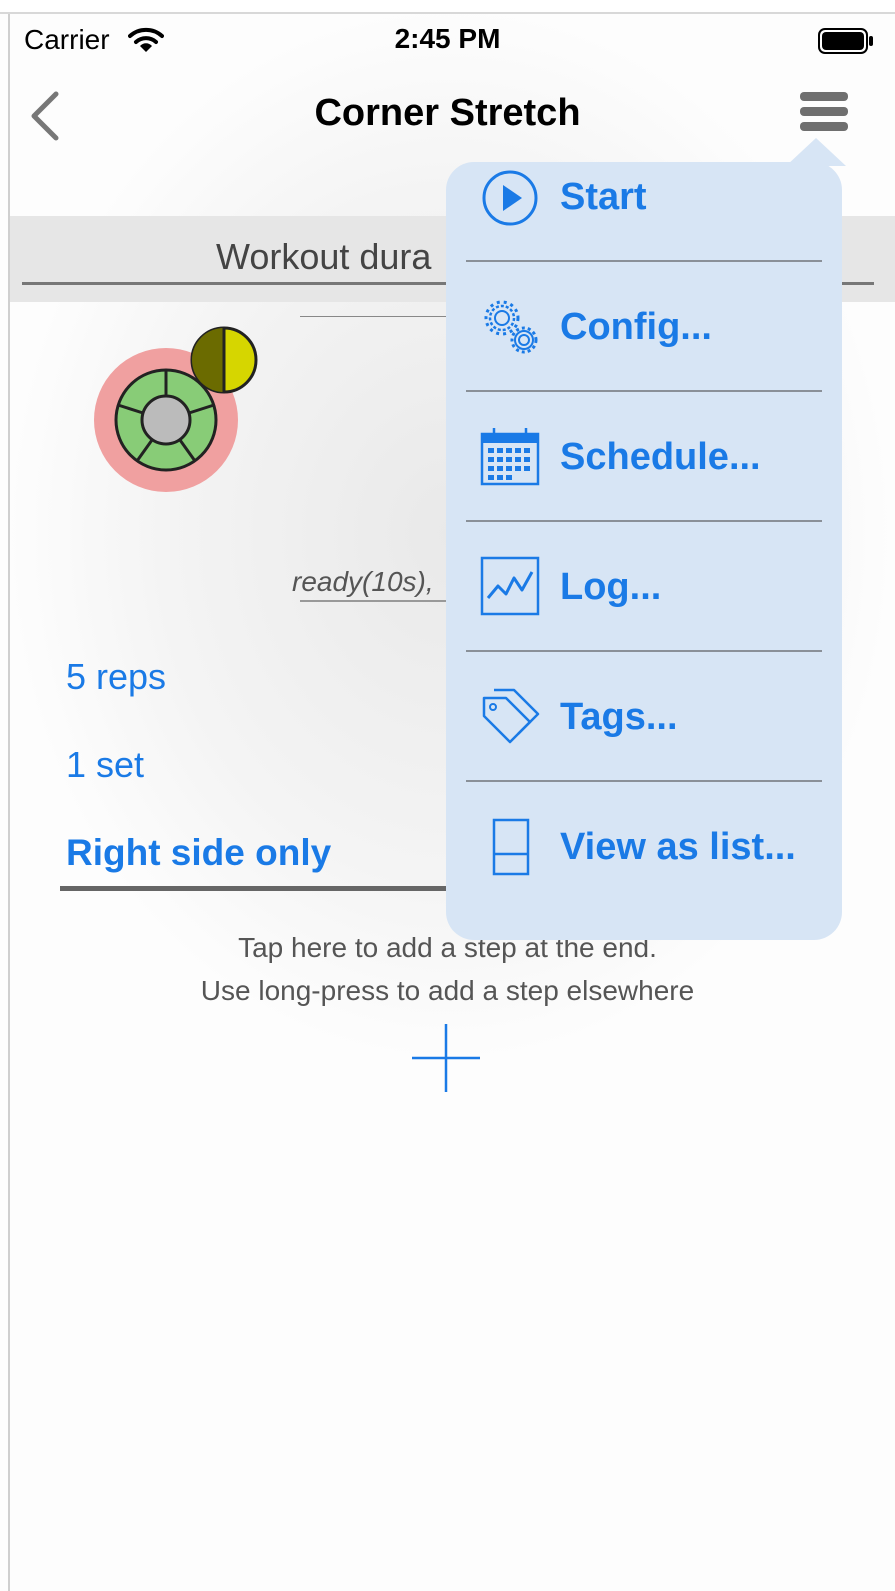 The image size is (895, 1591). What do you see at coordinates (198, 853) in the screenshot?
I see `side-link: Right side only` at bounding box center [198, 853].